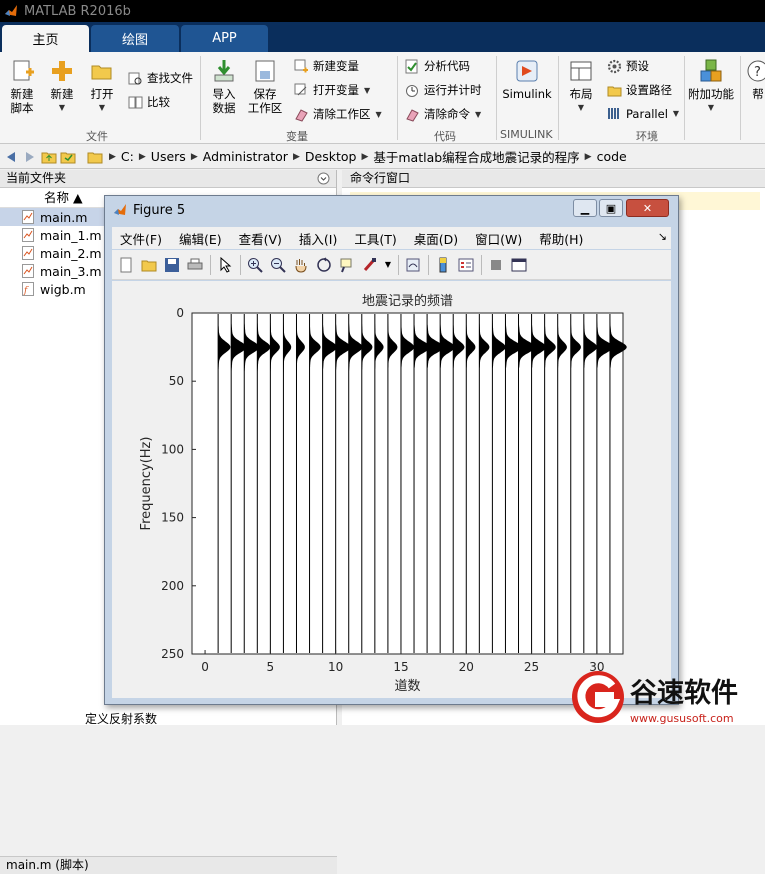  I want to click on simulink-label: Simulink, so click(527, 94).